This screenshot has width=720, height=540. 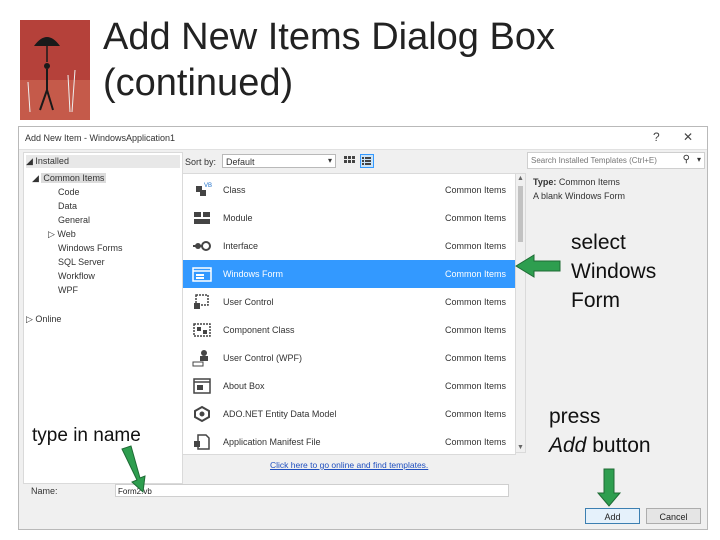 I want to click on arrow-left-icon, so click(x=538, y=266).